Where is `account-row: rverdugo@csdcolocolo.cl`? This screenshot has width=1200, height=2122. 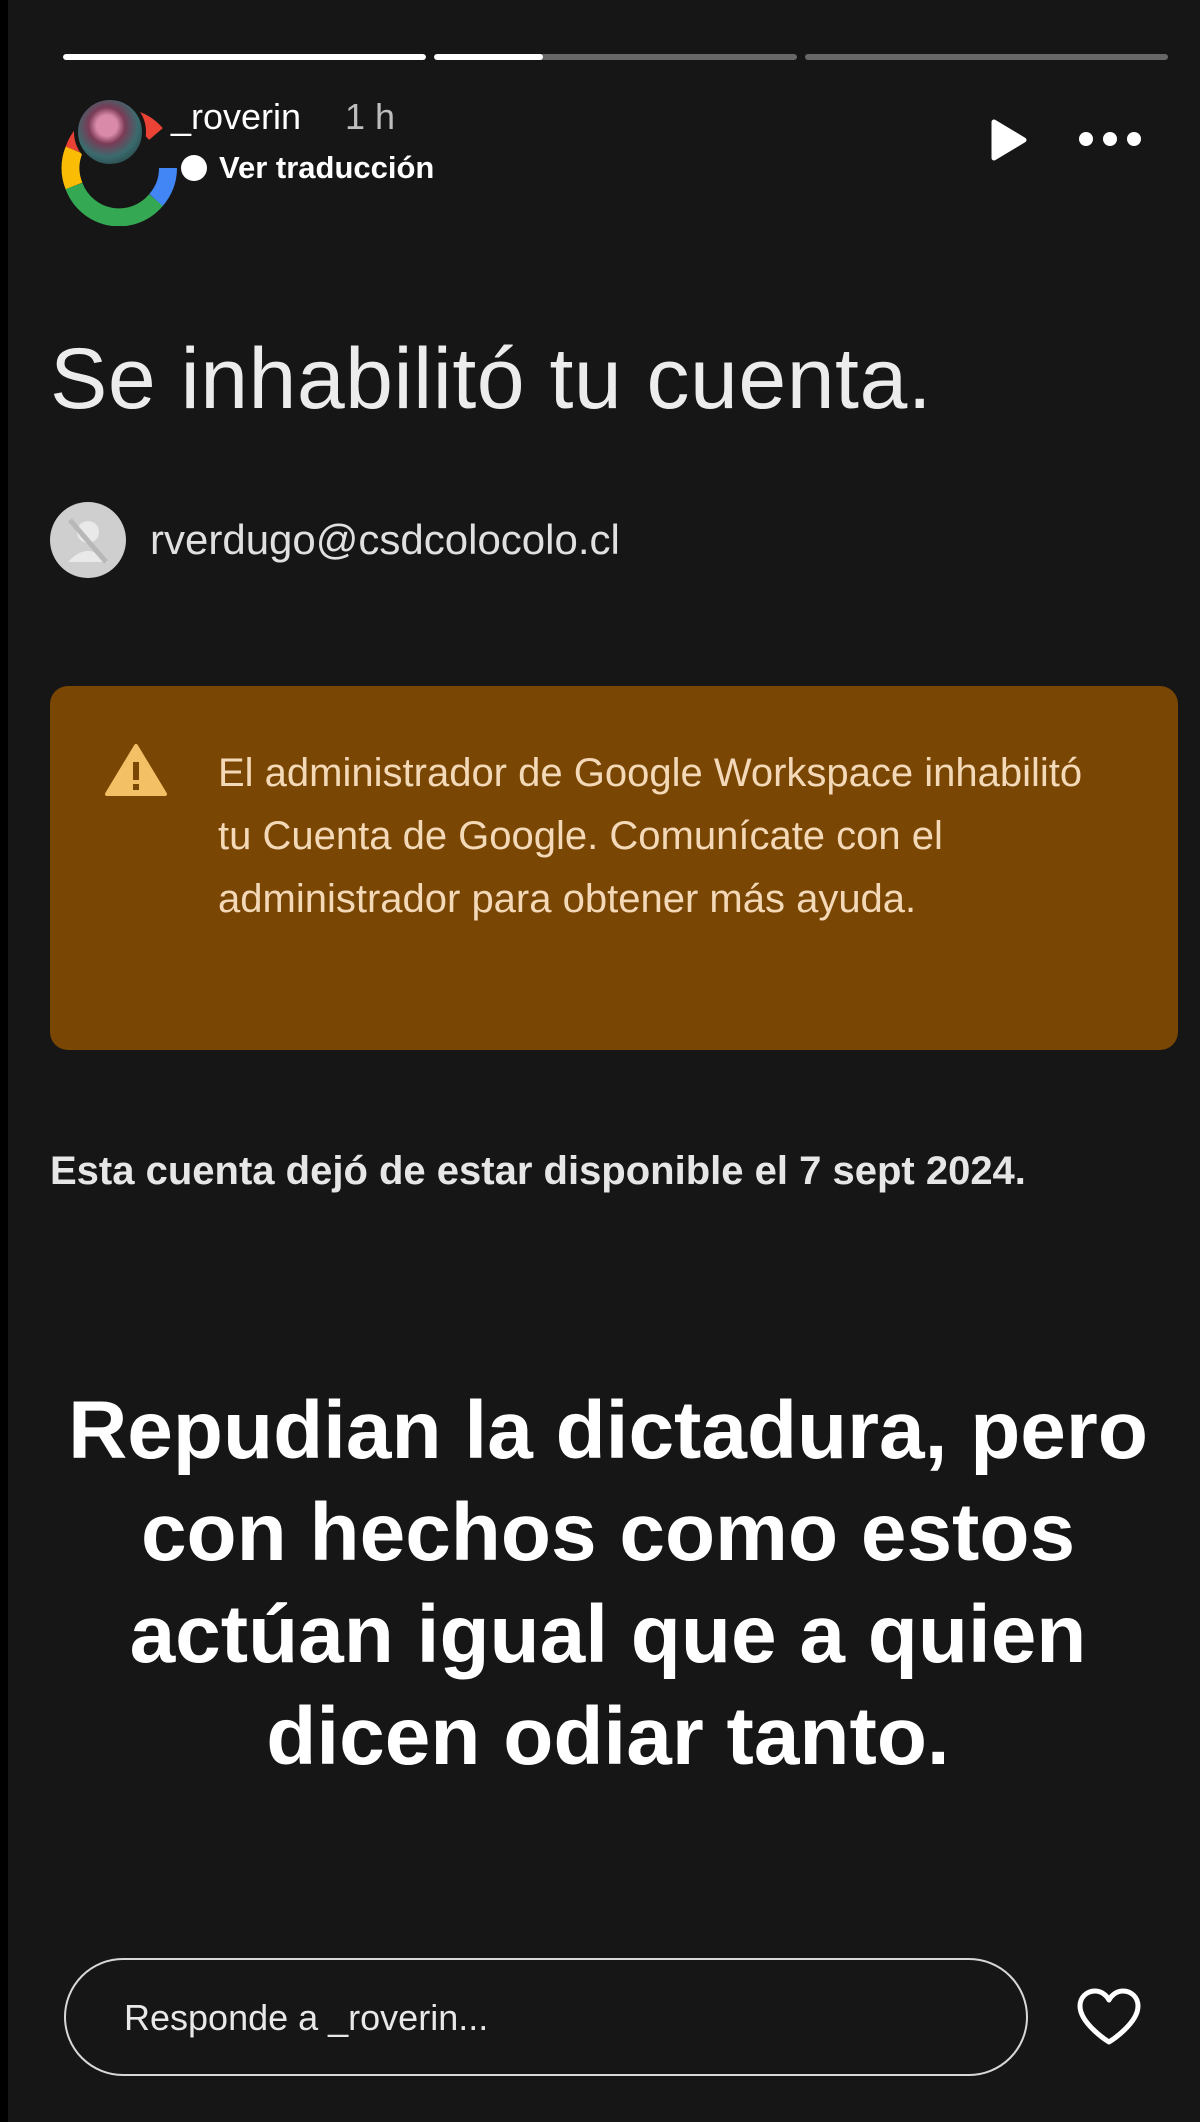
account-row: rverdugo@csdcolocolo.cl is located at coordinates (335, 540).